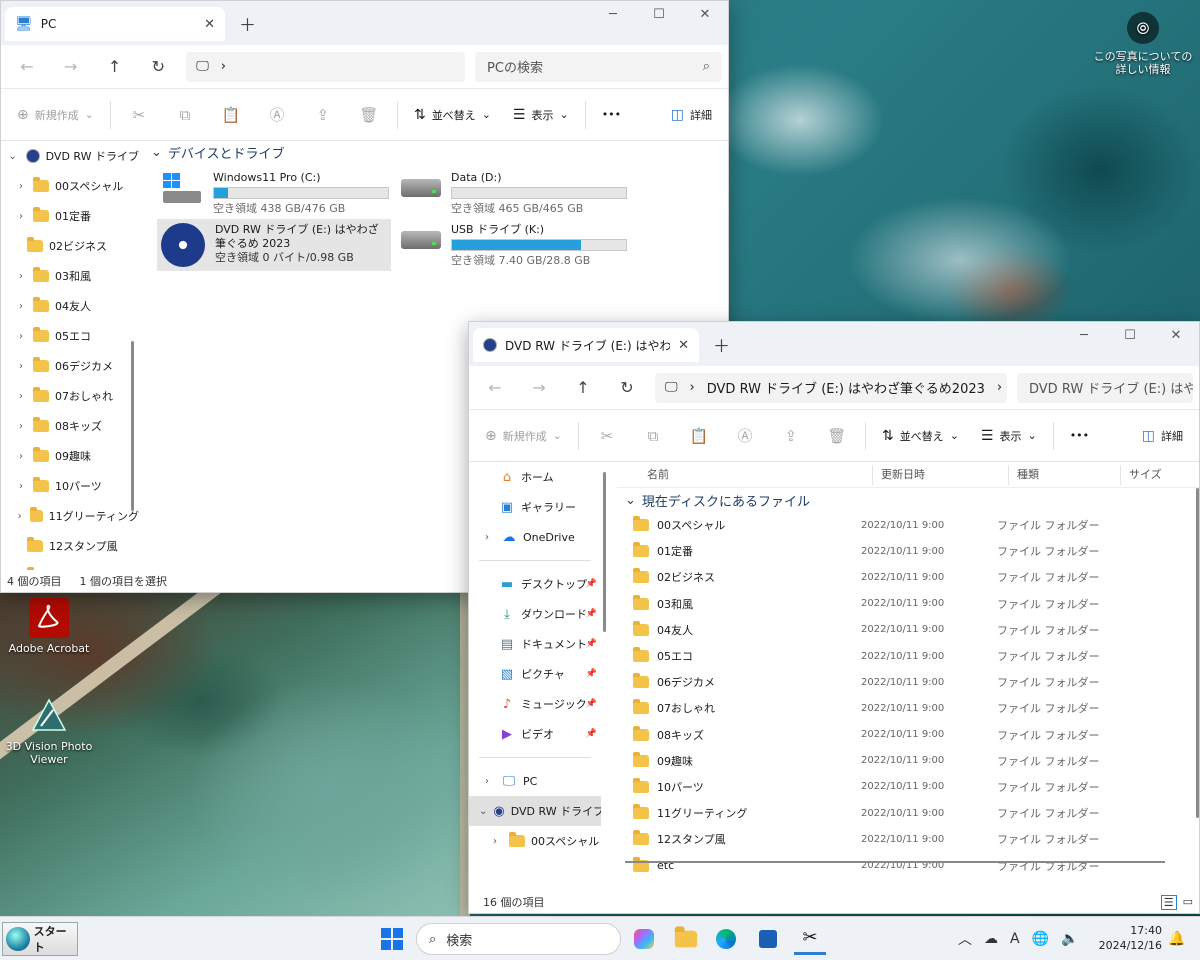 This screenshot has height=960, width=1200. I want to click on desktop-icon-3dvision: 3D Vision Photo Viewer, so click(49, 731).